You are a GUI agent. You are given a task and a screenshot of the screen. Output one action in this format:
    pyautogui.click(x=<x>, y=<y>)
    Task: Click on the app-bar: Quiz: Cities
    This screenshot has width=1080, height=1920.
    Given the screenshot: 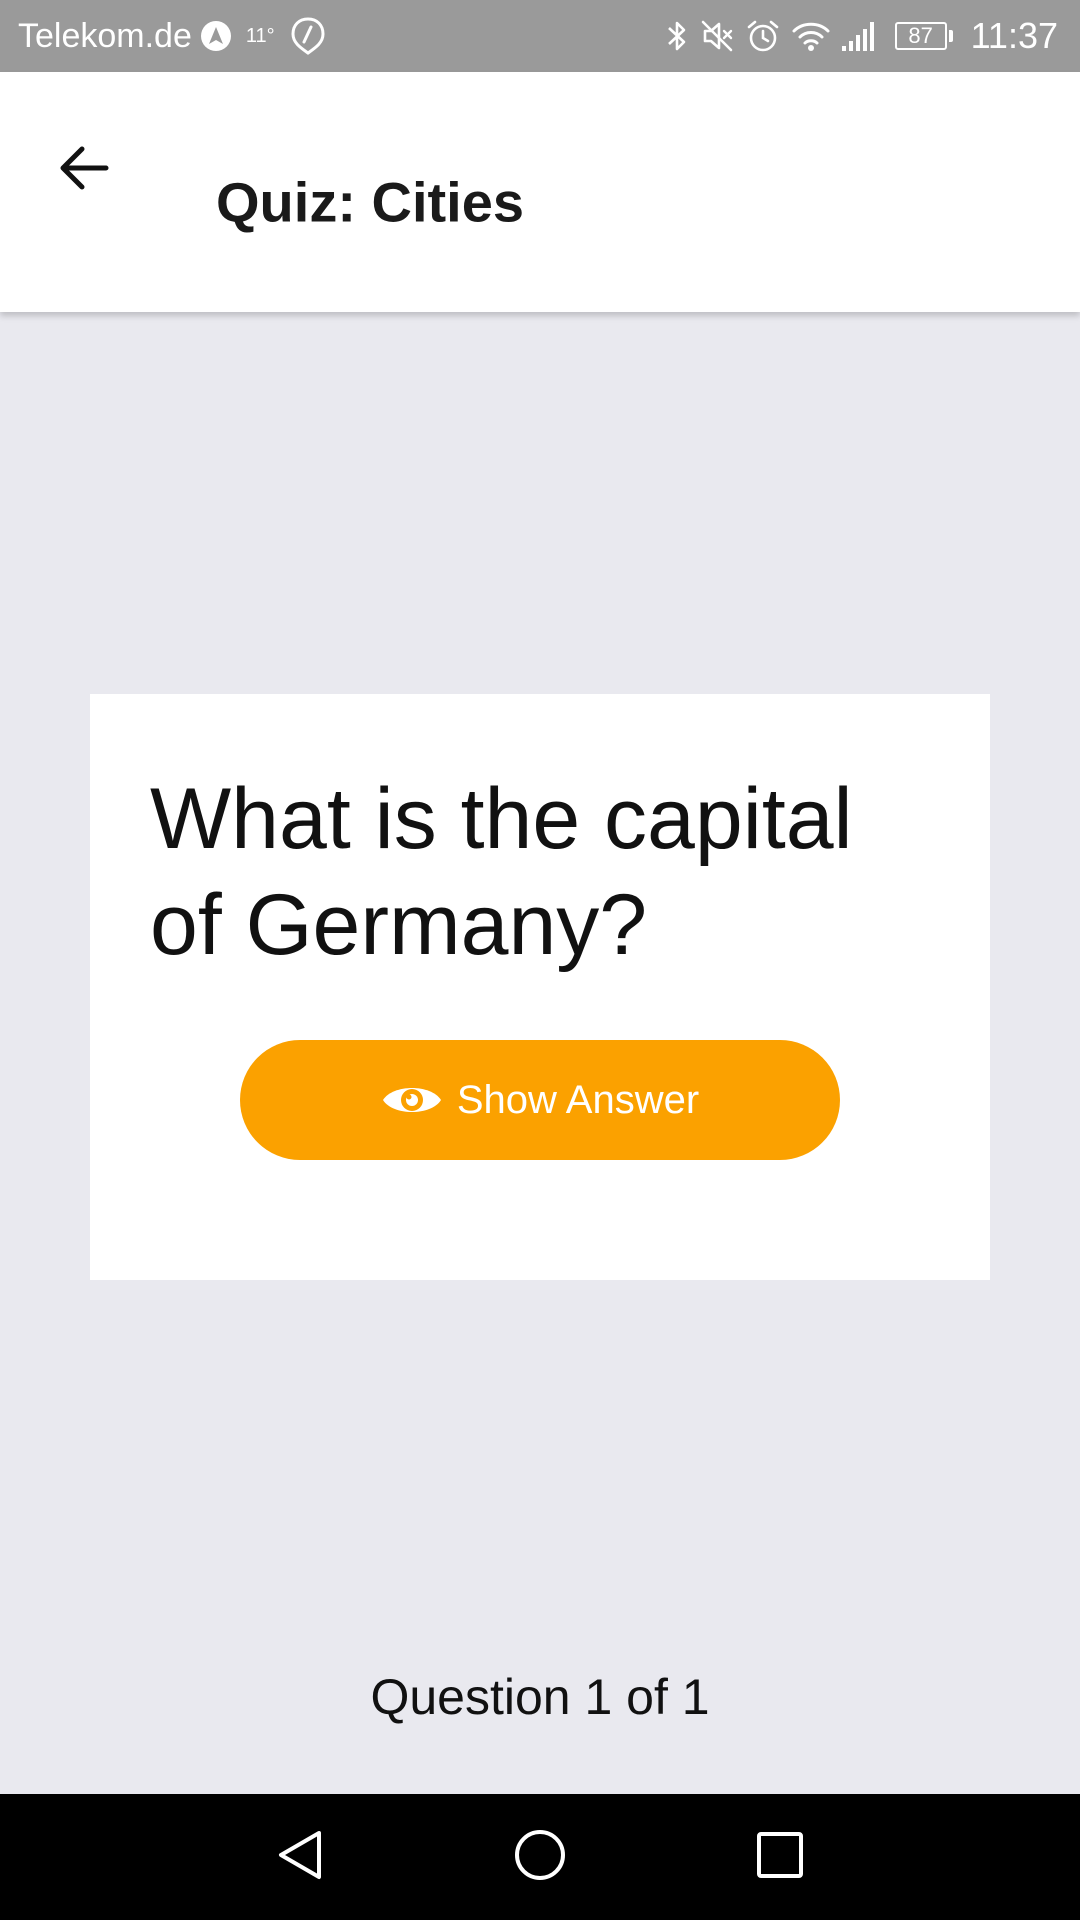 What is the action you would take?
    pyautogui.click(x=540, y=192)
    